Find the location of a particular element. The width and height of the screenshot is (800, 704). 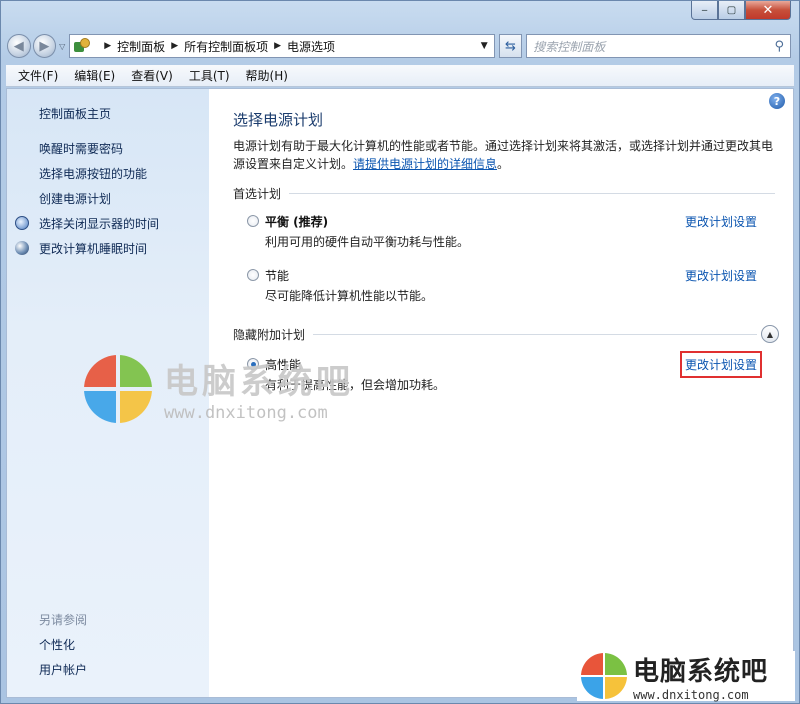

hidden-plans-group: 隐藏附加计划 ▲ is located at coordinates (506, 334).